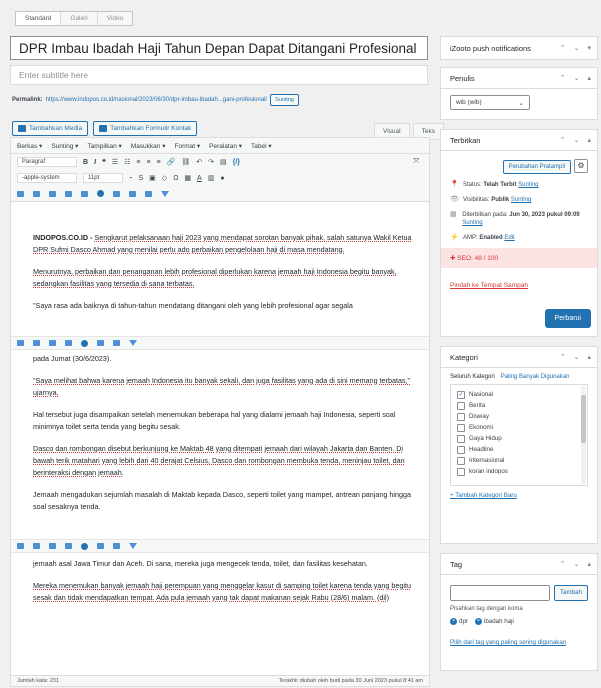 Image resolution: width=601 pixels, height=688 pixels. Describe the element at coordinates (577, 357) in the screenshot. I see `category-down-icon: ⌄` at that location.